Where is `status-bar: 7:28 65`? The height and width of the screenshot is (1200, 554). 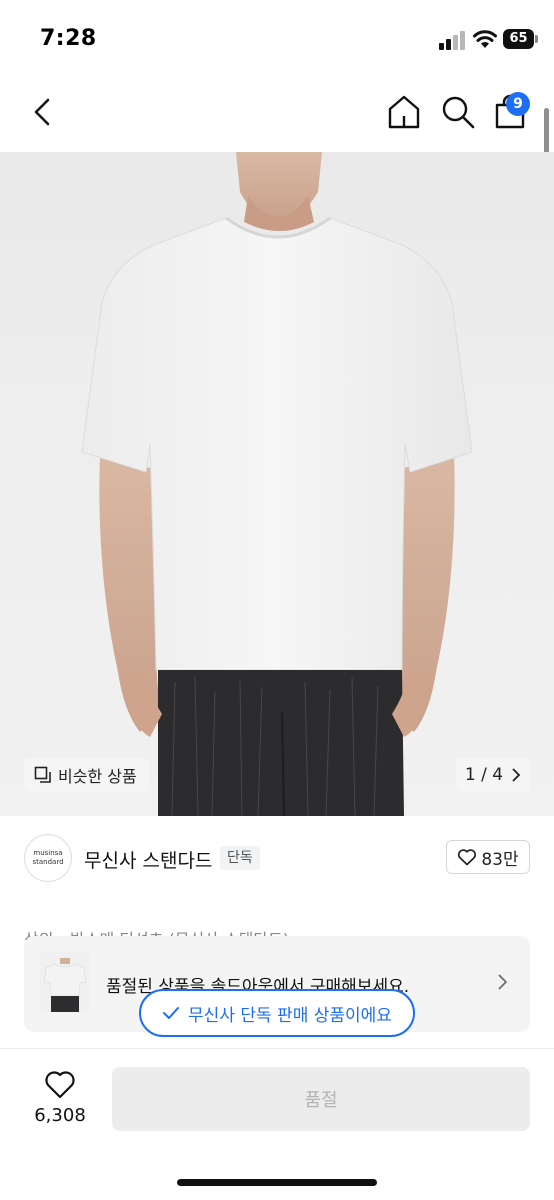 status-bar: 7:28 65 is located at coordinates (277, 40).